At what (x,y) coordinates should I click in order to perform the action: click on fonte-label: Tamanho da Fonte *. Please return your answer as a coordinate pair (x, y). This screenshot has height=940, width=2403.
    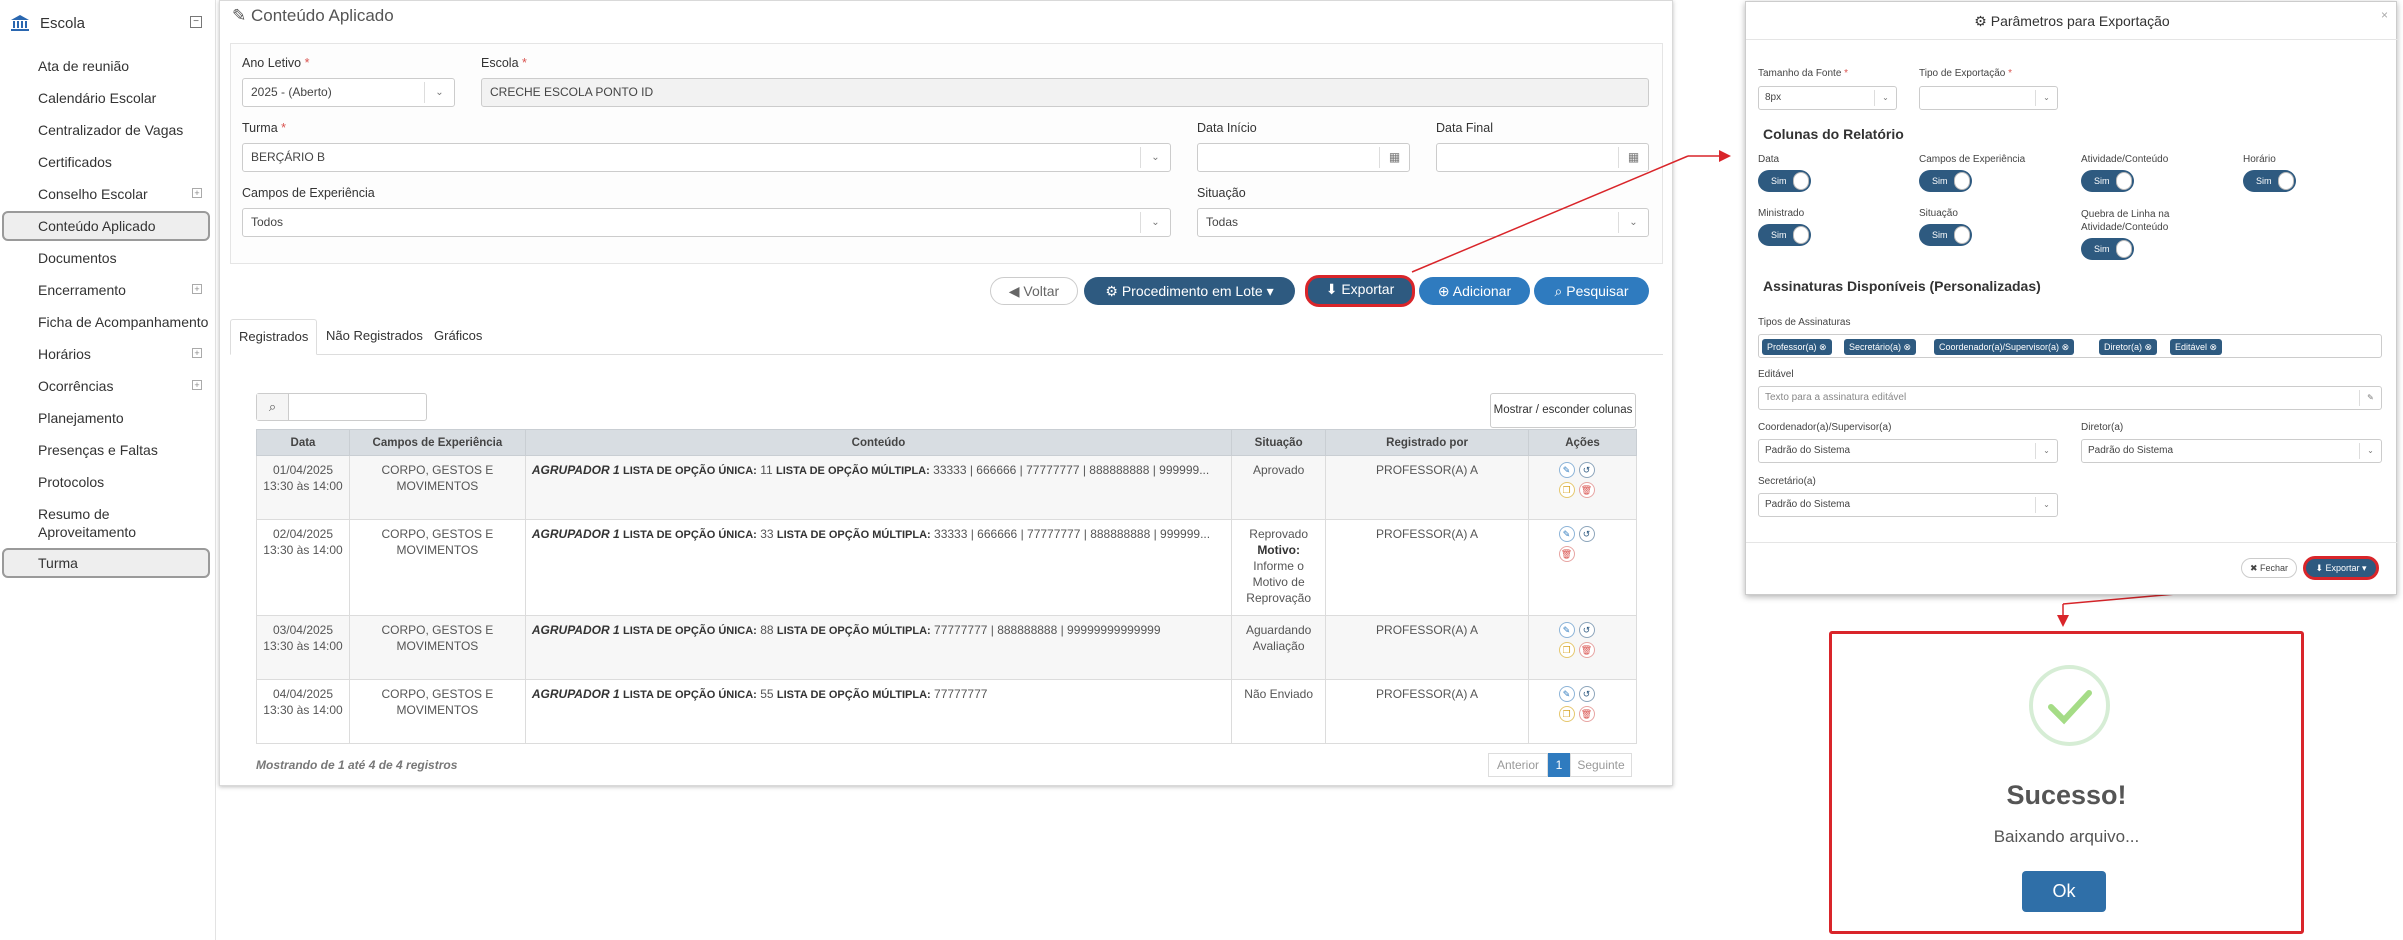
    Looking at the image, I should click on (1803, 73).